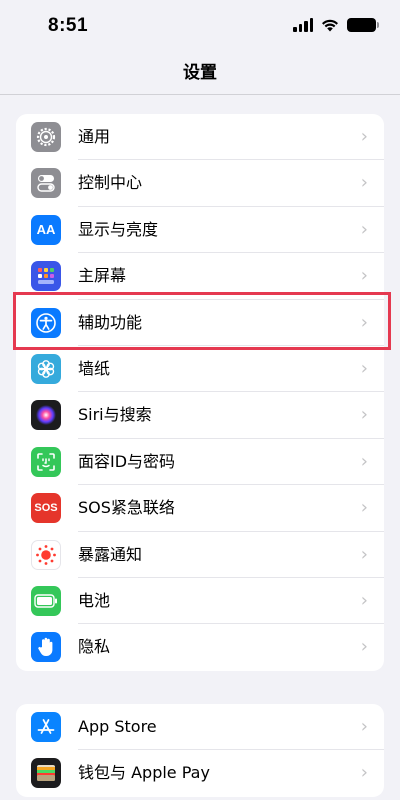 This screenshot has height=800, width=400. I want to click on settings-row-general: 通用 ›, so click(200, 137).